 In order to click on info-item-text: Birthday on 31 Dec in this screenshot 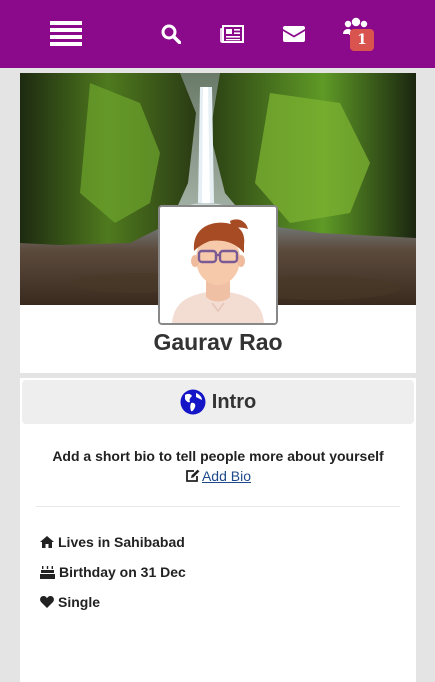, I will do `click(122, 572)`.